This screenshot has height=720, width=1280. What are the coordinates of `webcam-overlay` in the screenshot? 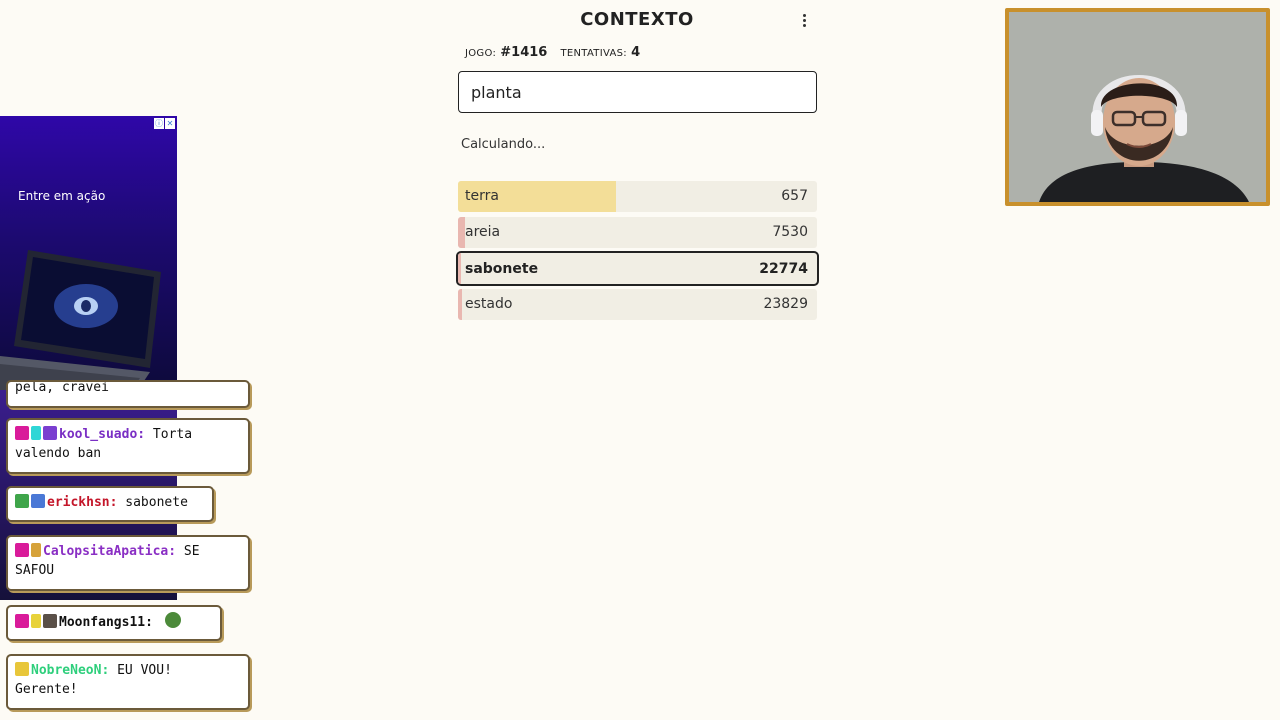 It's located at (1137, 107).